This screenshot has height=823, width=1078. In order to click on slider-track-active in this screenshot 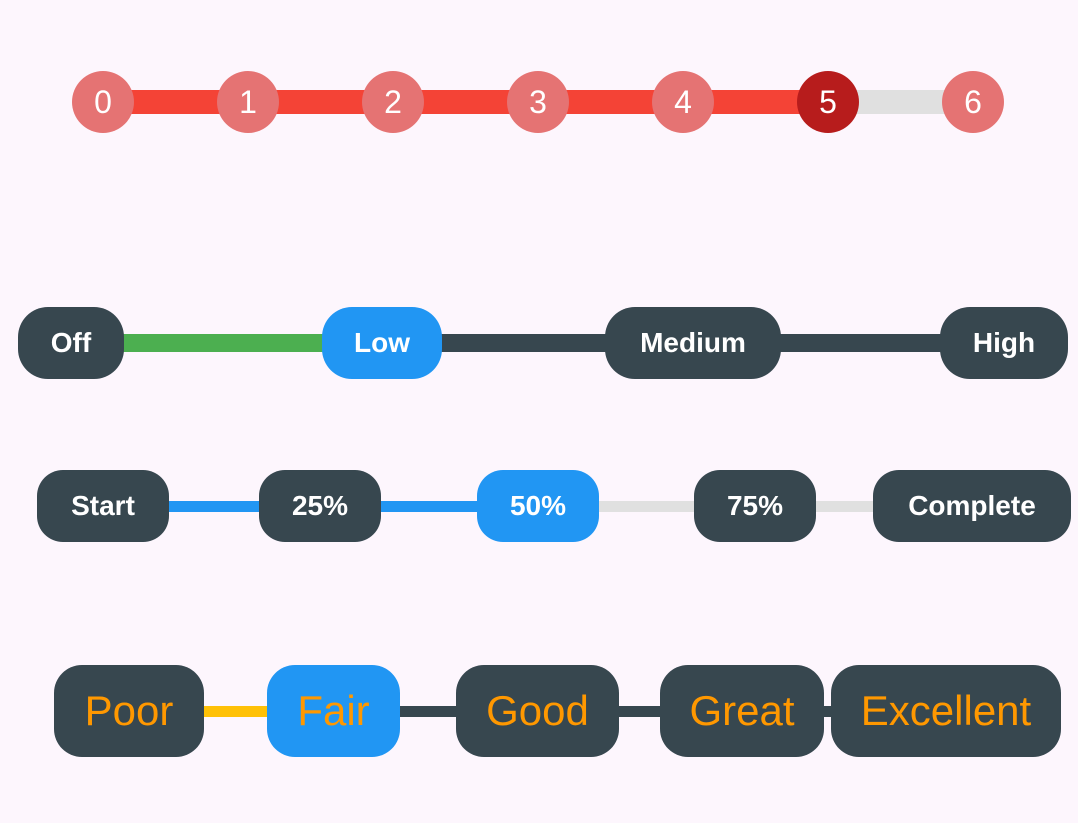, I will do `click(465, 102)`.